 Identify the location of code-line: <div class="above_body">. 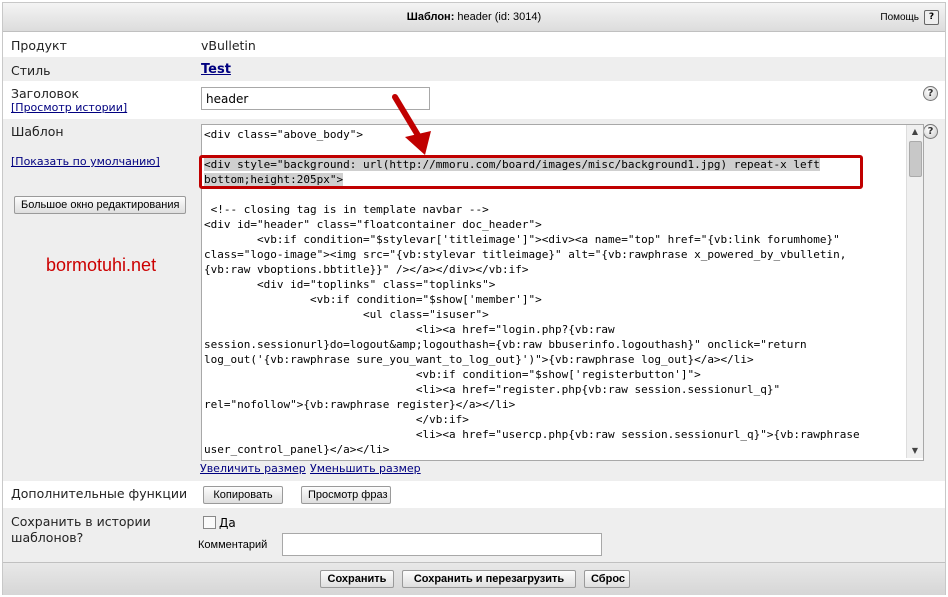
(283, 134).